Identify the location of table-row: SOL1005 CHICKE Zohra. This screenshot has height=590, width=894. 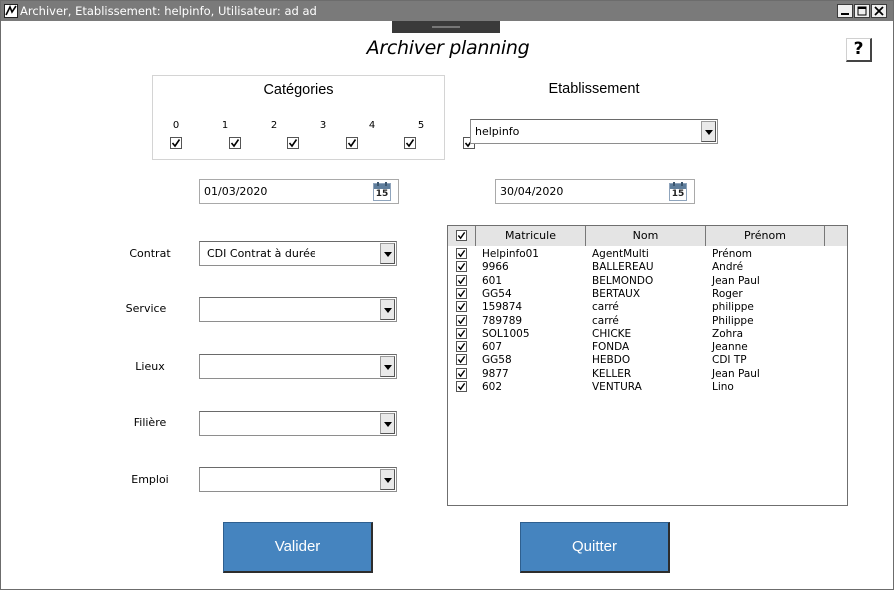
(647, 334).